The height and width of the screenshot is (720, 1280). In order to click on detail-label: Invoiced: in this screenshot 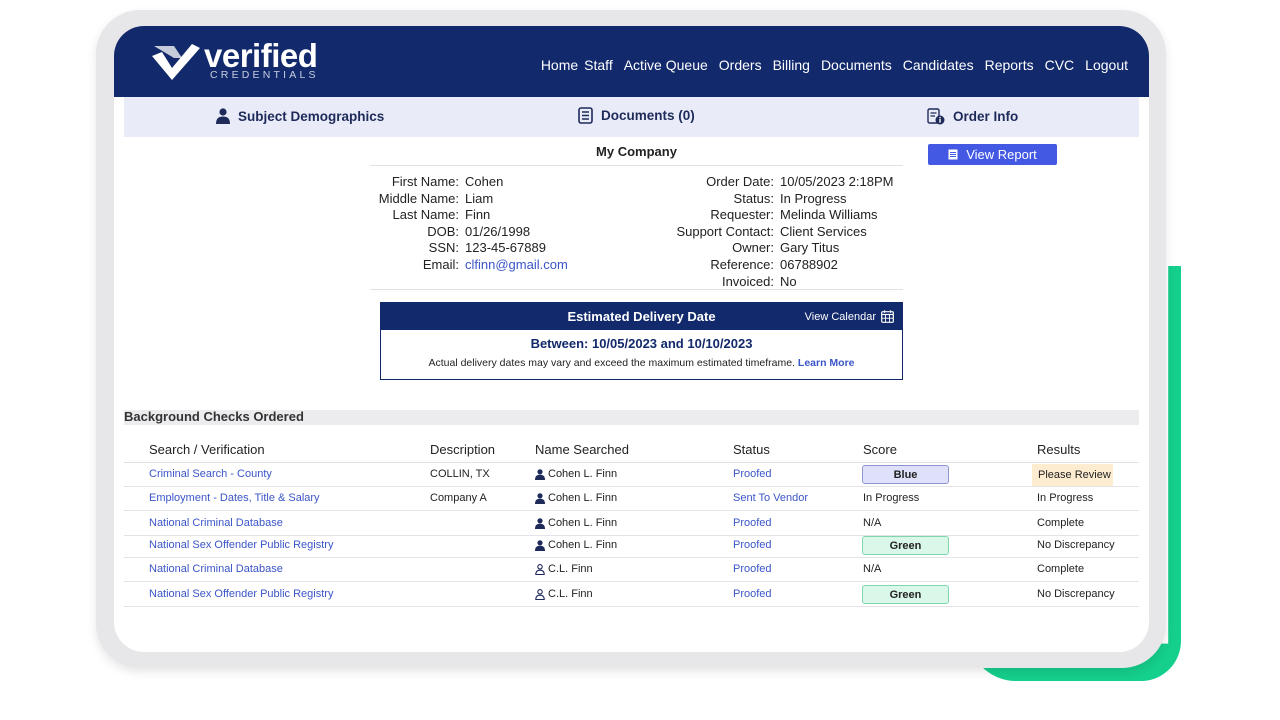, I will do `click(747, 281)`.